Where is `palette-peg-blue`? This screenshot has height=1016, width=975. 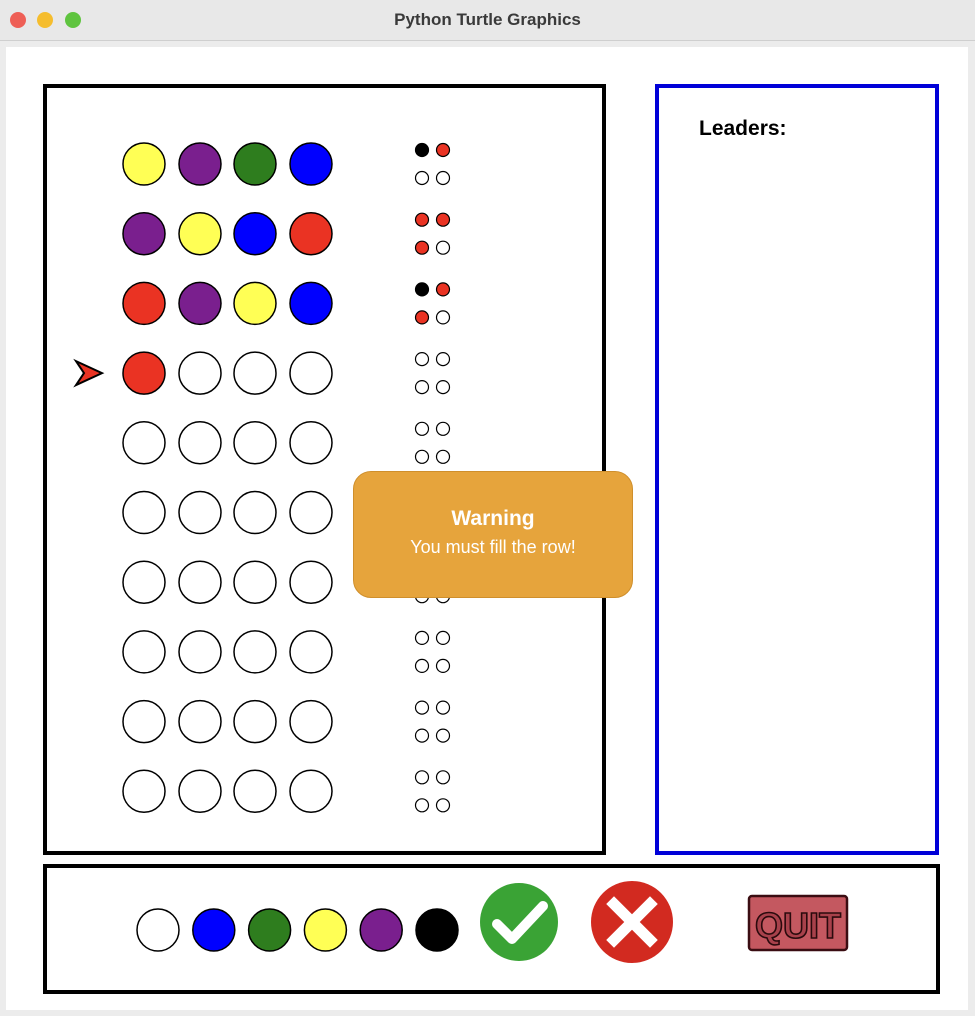
palette-peg-blue is located at coordinates (214, 930).